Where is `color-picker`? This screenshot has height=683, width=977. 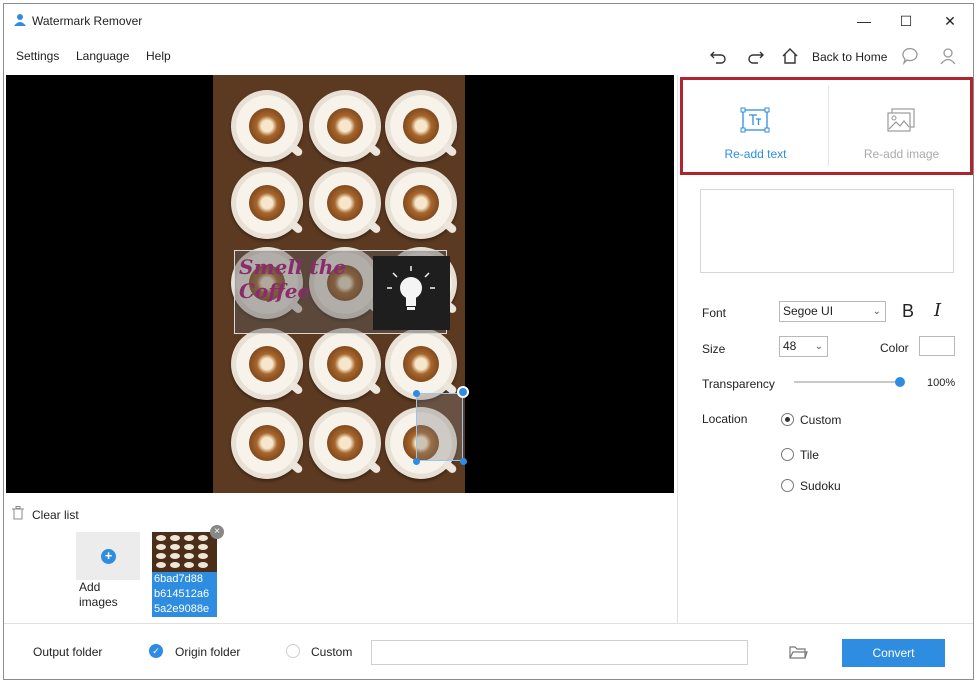 color-picker is located at coordinates (937, 346).